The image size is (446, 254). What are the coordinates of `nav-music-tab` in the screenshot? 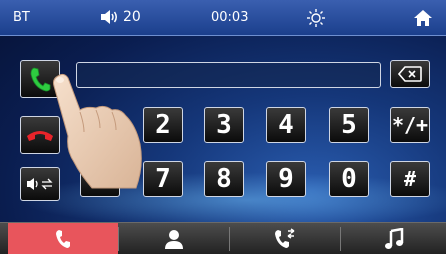 It's located at (393, 238).